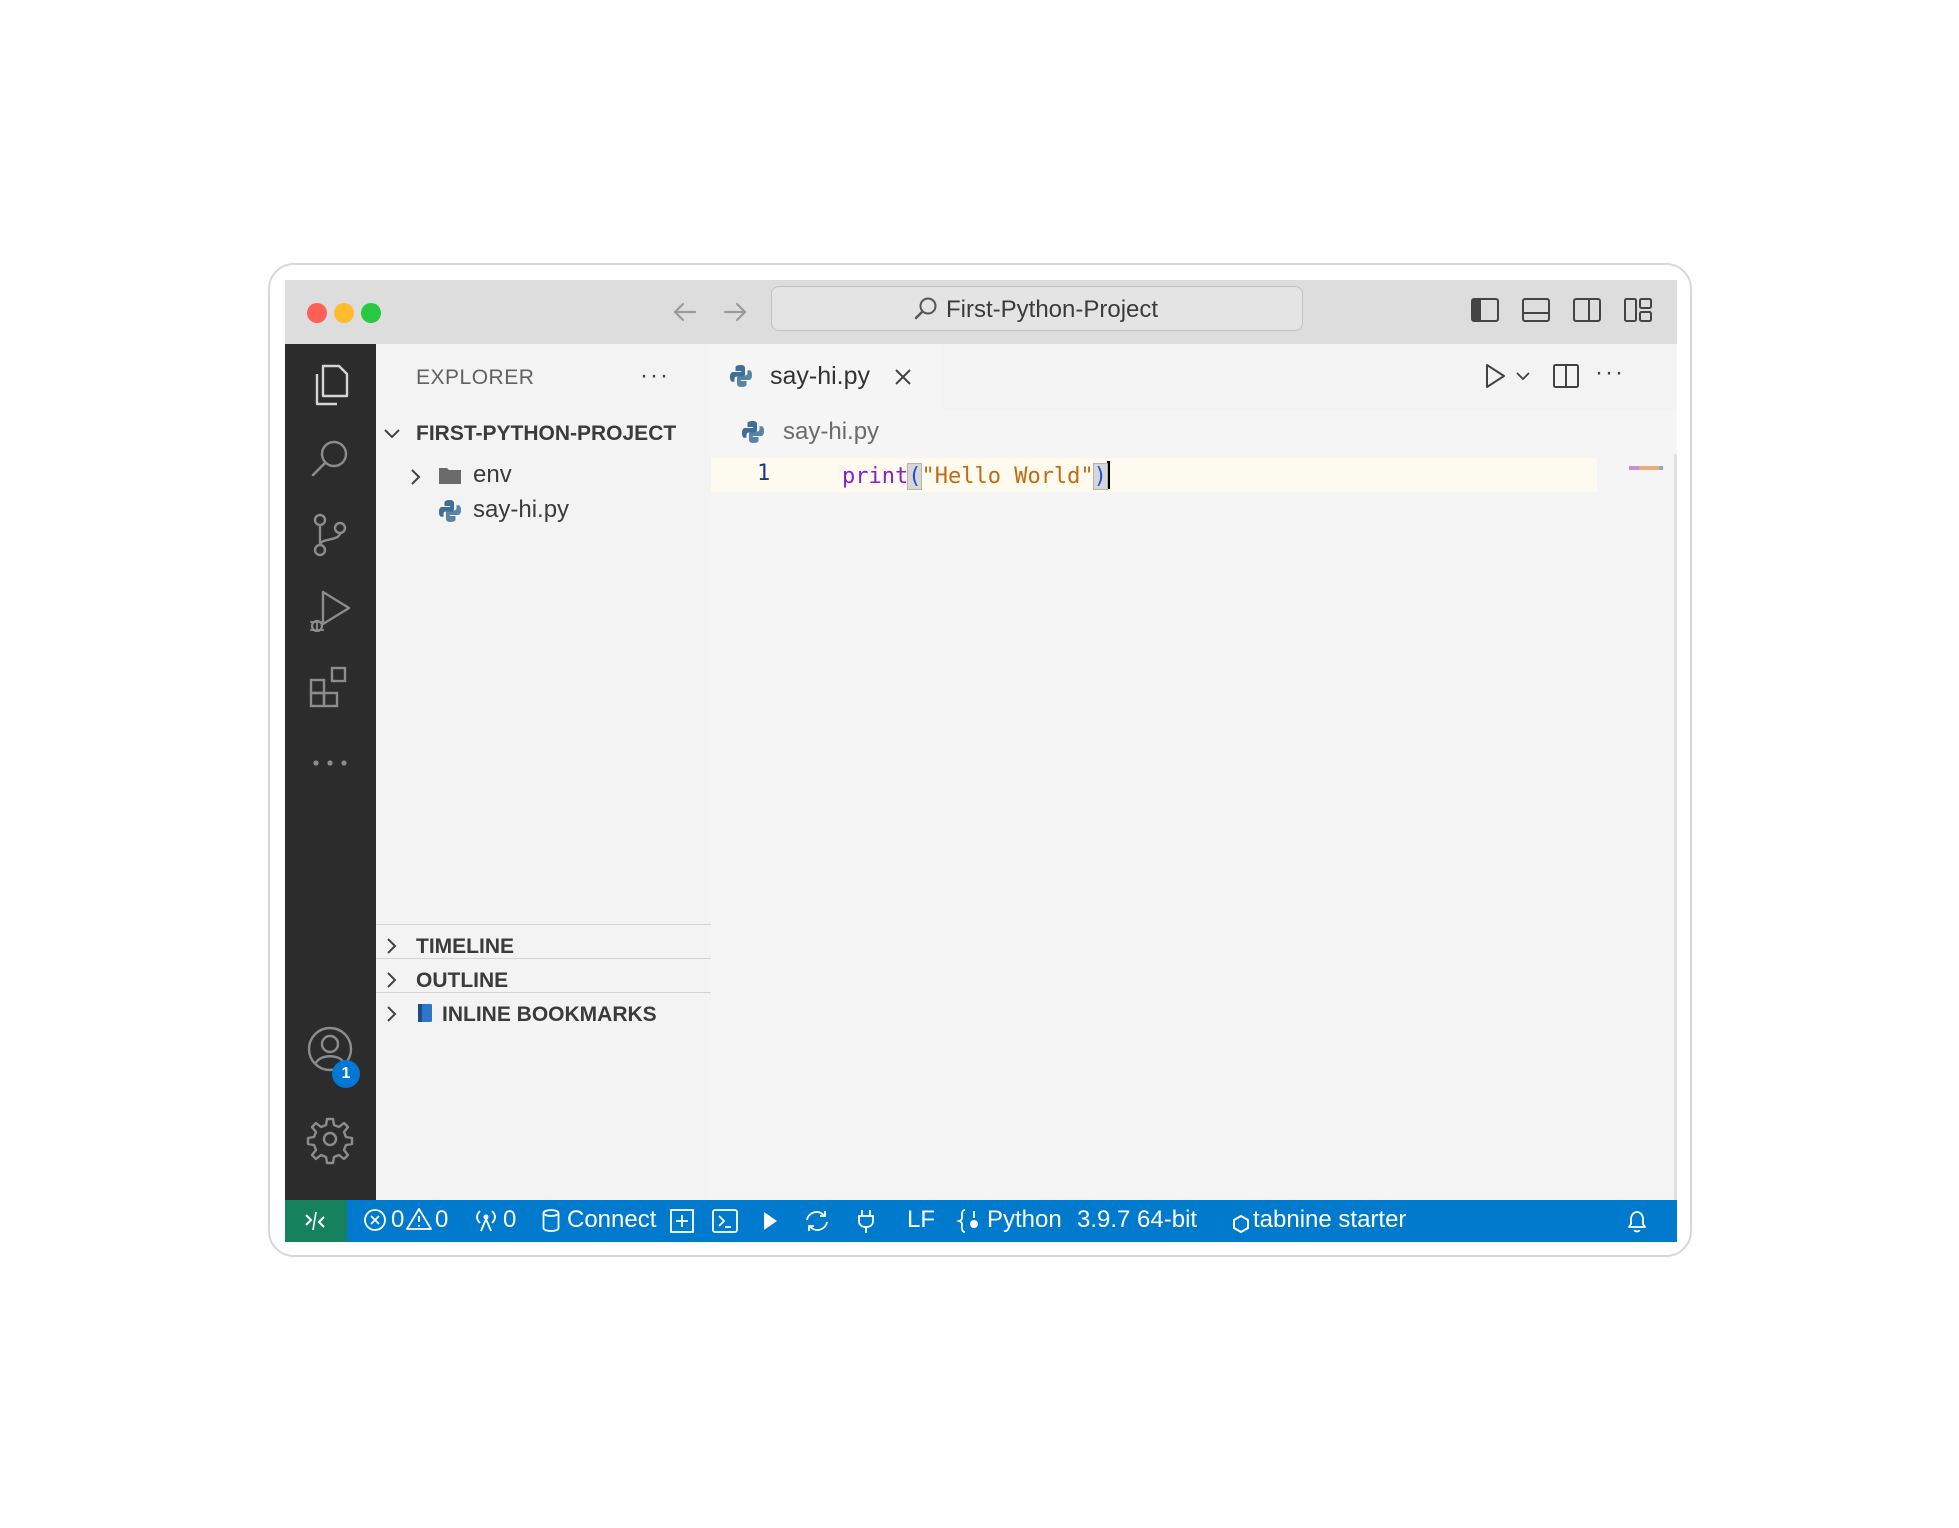 This screenshot has height=1528, width=1959. What do you see at coordinates (1637, 1224) in the screenshot?
I see `notifications-bell-icon` at bounding box center [1637, 1224].